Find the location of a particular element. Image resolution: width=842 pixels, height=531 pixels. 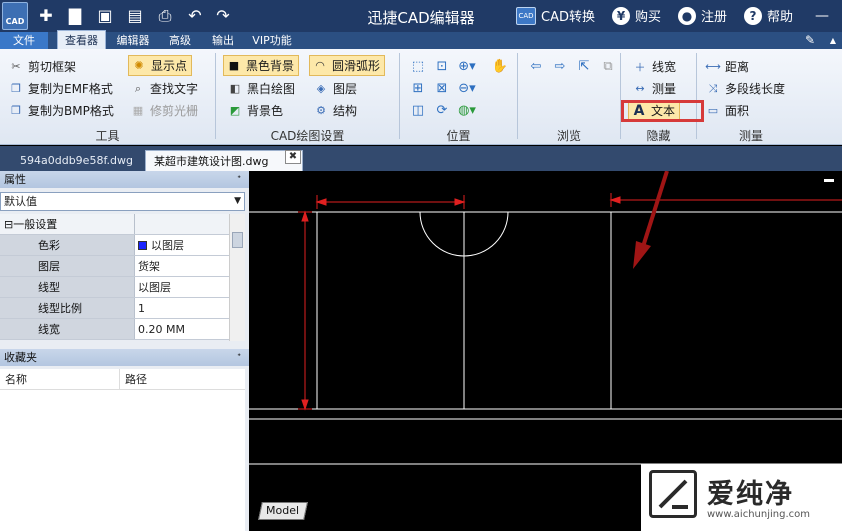

property-row-line-width: 线宽 0.20 MM is located at coordinates (114, 329).